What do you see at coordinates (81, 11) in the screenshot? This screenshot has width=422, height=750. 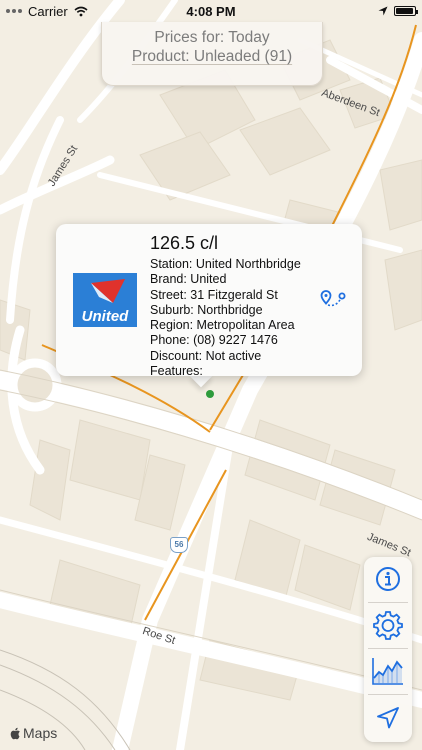 I see `wifi-icon` at bounding box center [81, 11].